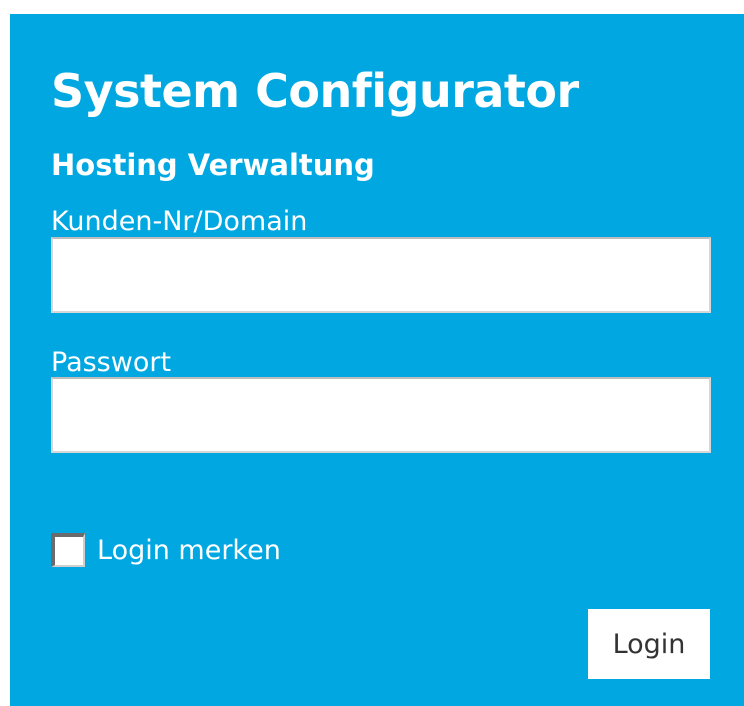  I want to click on username-input, so click(381, 275).